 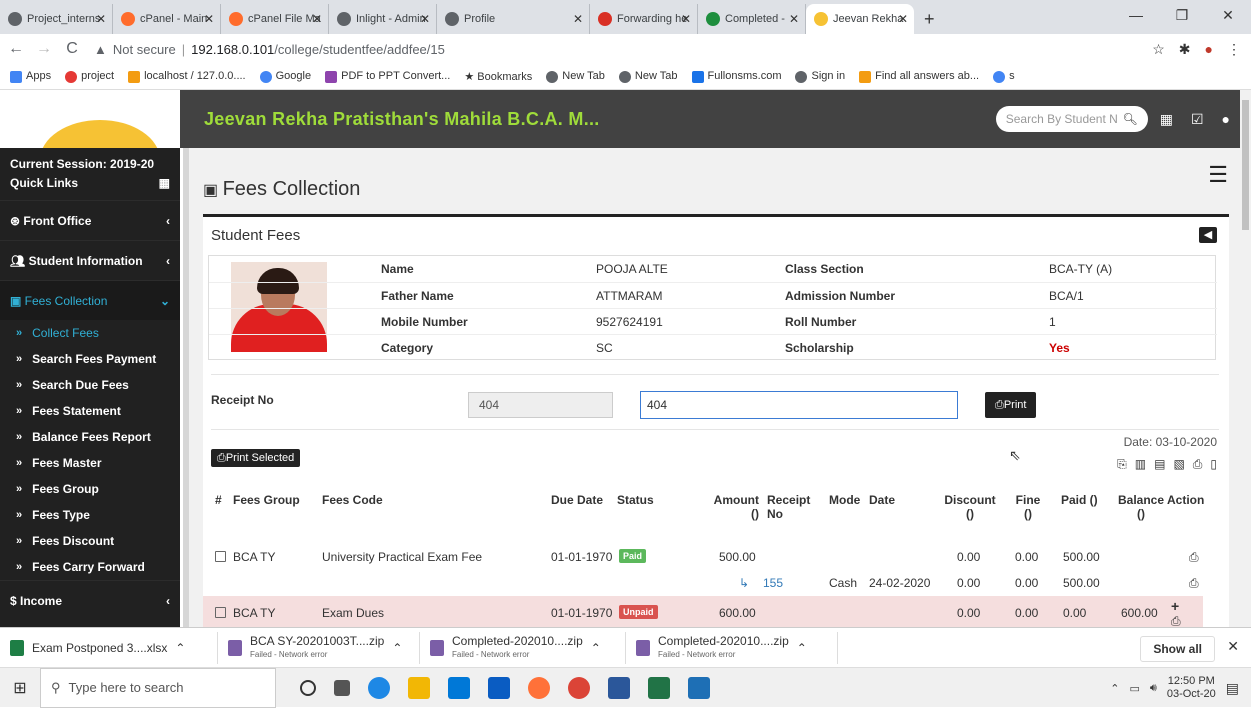 I want to click on user-avatar-icon: ●, so click(x=1226, y=119).